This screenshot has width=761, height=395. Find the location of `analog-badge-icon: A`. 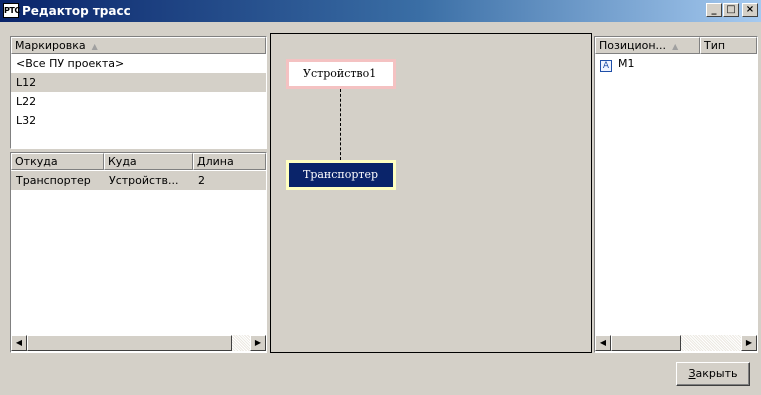

analog-badge-icon: A is located at coordinates (606, 66).